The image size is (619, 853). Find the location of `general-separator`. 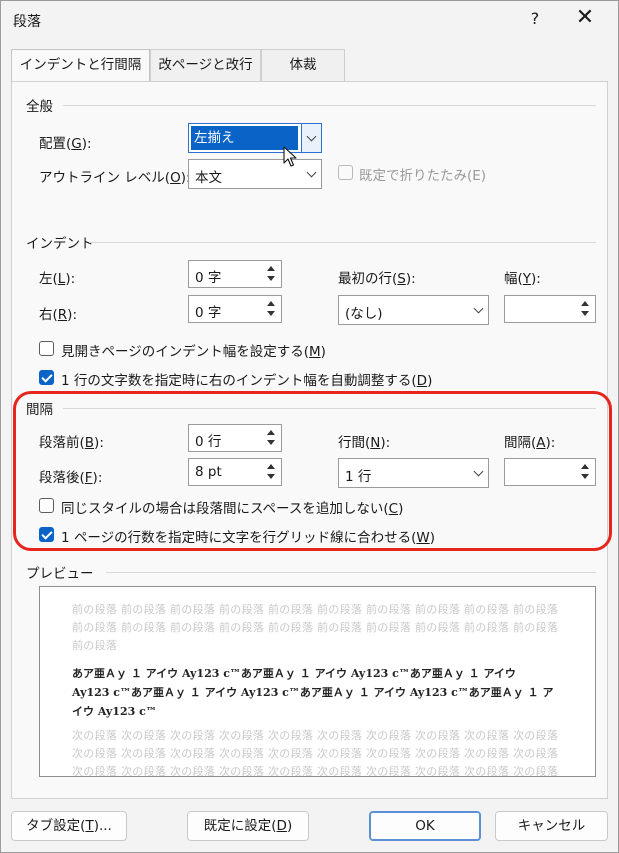

general-separator is located at coordinates (329, 105).